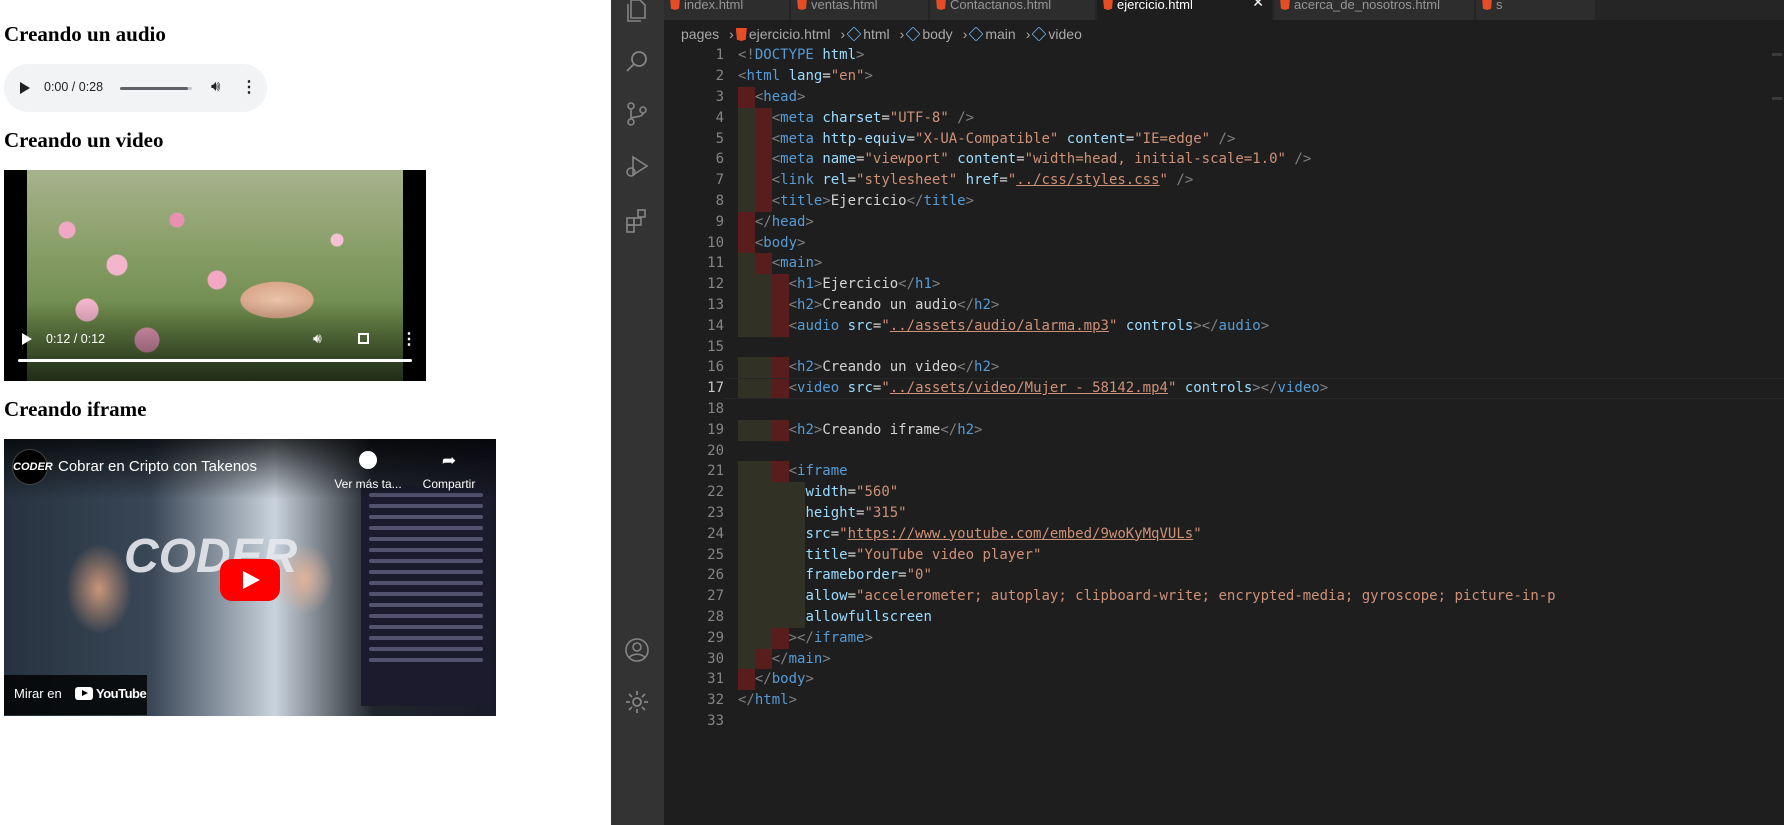  I want to click on tab-s: s, so click(1536, 10).